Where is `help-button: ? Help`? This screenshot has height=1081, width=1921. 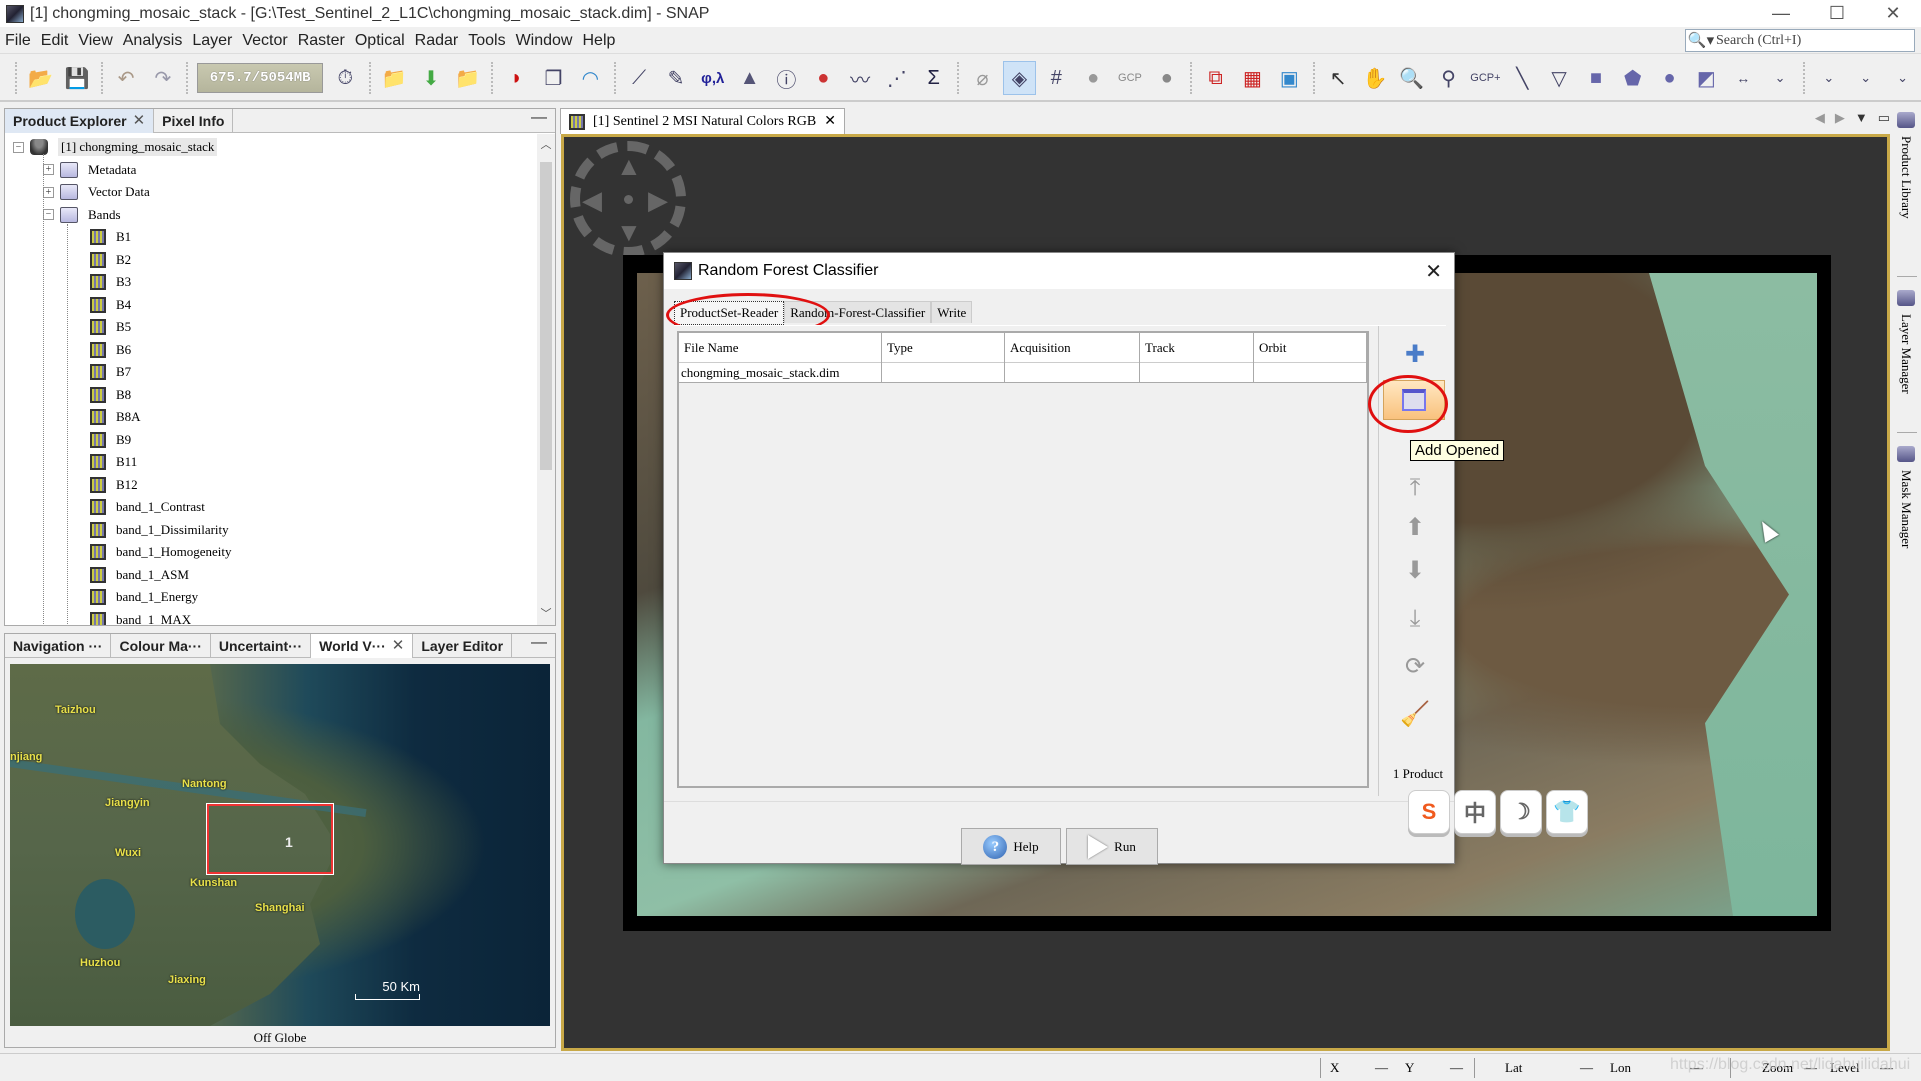
help-button: ? Help is located at coordinates (1011, 846).